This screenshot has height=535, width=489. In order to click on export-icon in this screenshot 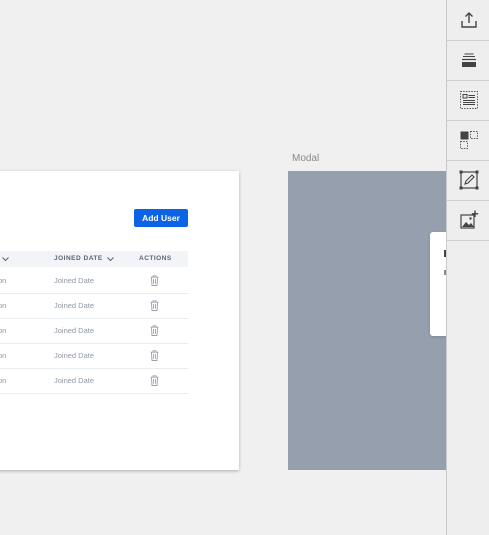, I will do `click(468, 20)`.